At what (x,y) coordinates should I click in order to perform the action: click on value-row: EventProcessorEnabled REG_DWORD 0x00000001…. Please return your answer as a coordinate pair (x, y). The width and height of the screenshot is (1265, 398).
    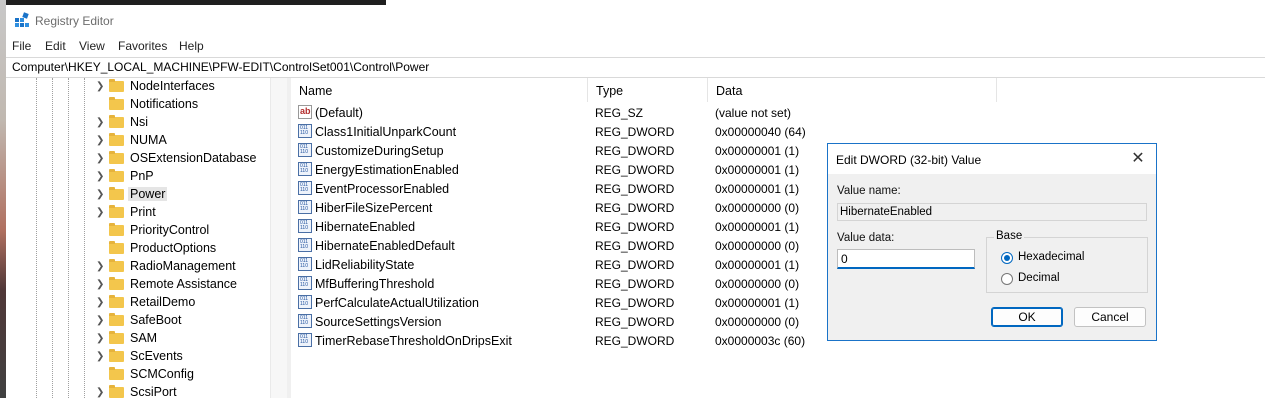
    Looking at the image, I should click on (591, 188).